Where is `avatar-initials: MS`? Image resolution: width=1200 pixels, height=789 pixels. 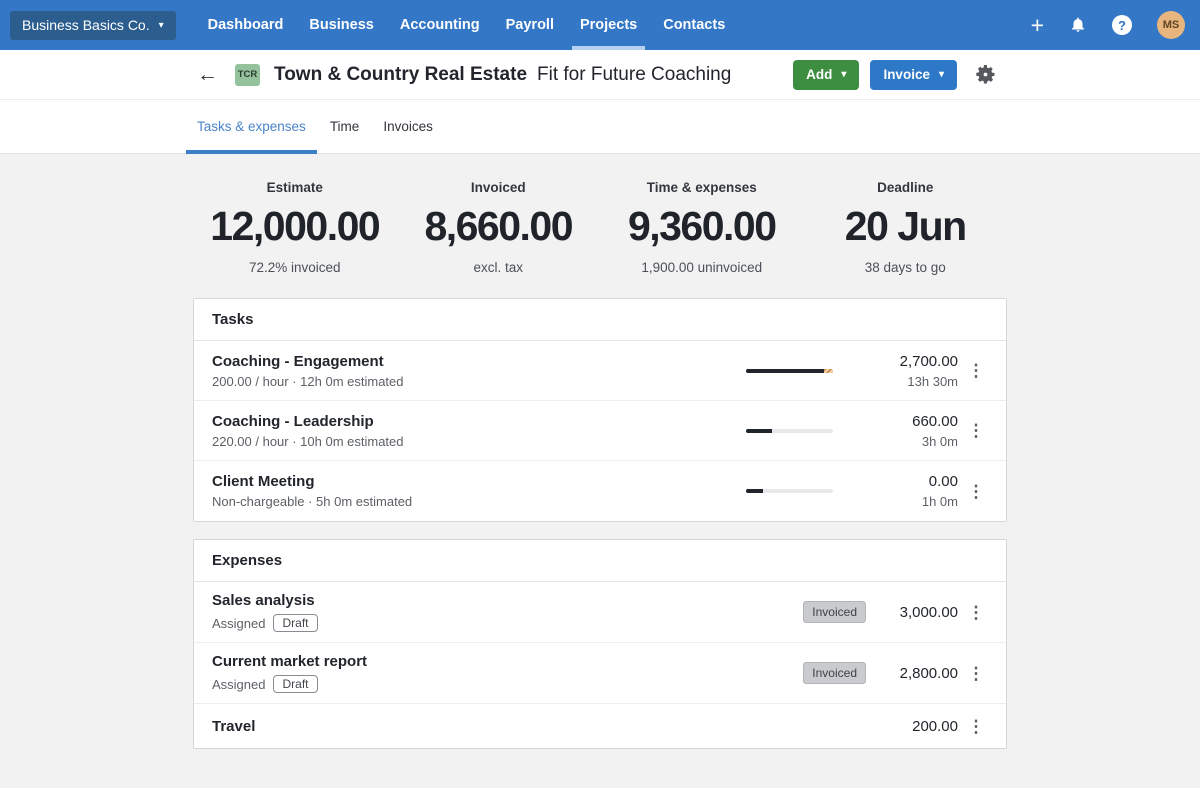 avatar-initials: MS is located at coordinates (1171, 25).